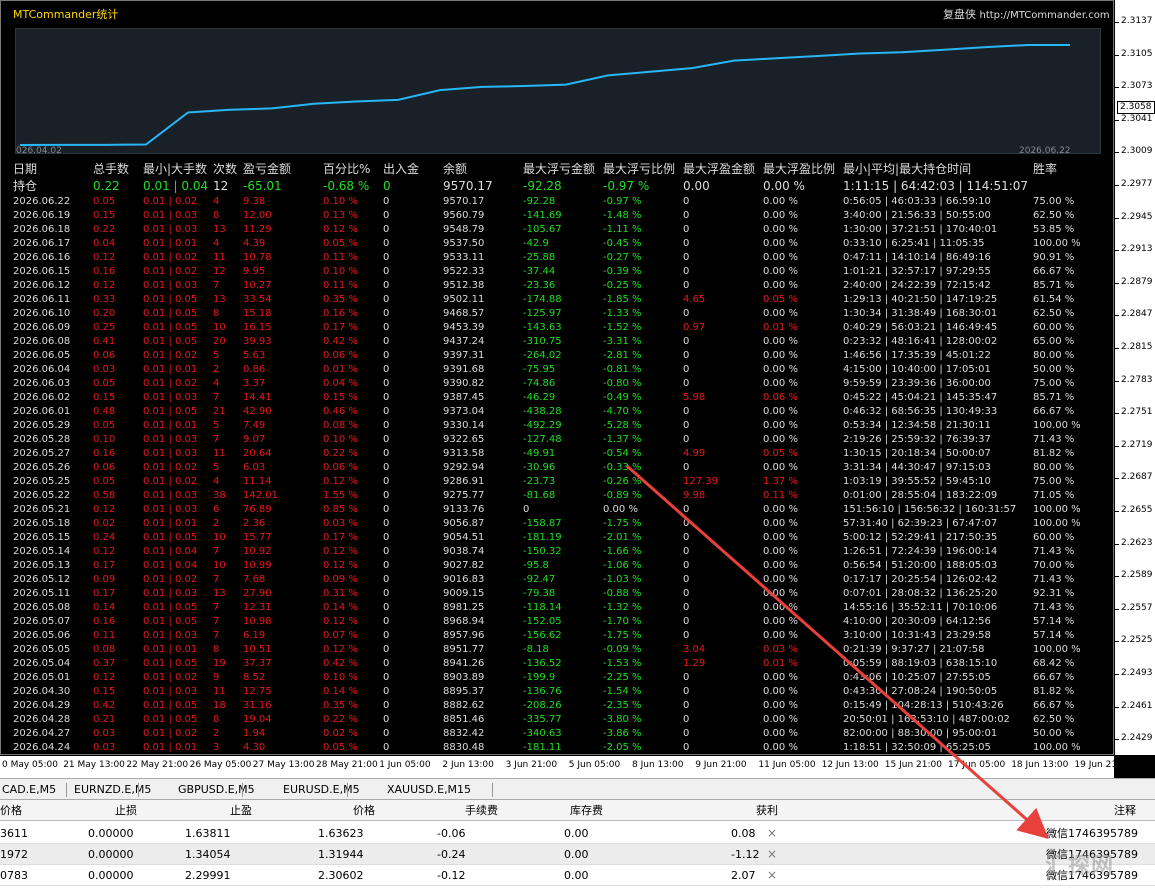 The height and width of the screenshot is (891, 1155). What do you see at coordinates (170, 383) in the screenshot?
I see `table-cell: 0.01 | 0.02` at bounding box center [170, 383].